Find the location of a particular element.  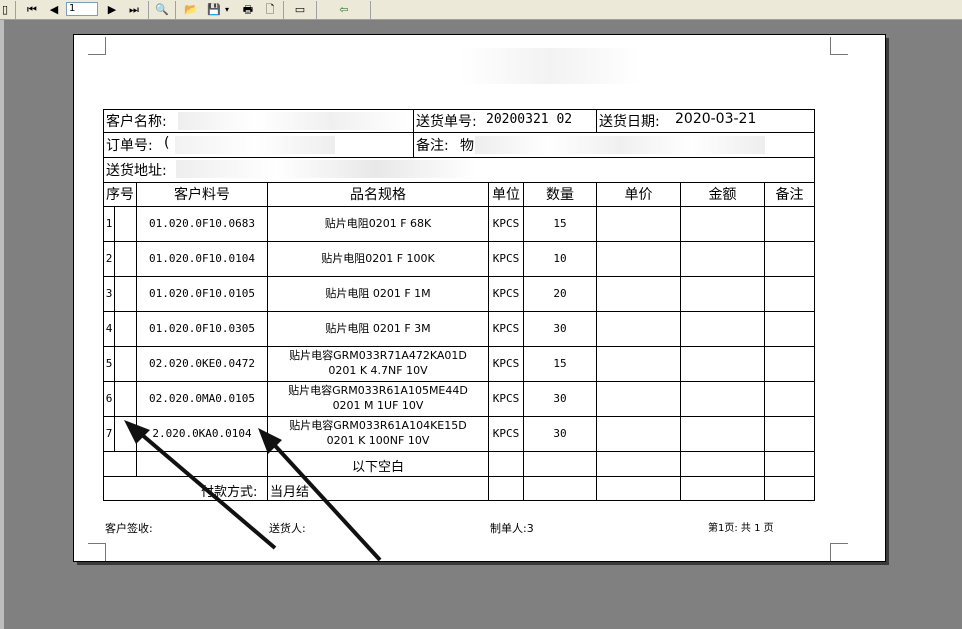

row-name-line2: 0201 M 1UF 10V is located at coordinates (378, 405).